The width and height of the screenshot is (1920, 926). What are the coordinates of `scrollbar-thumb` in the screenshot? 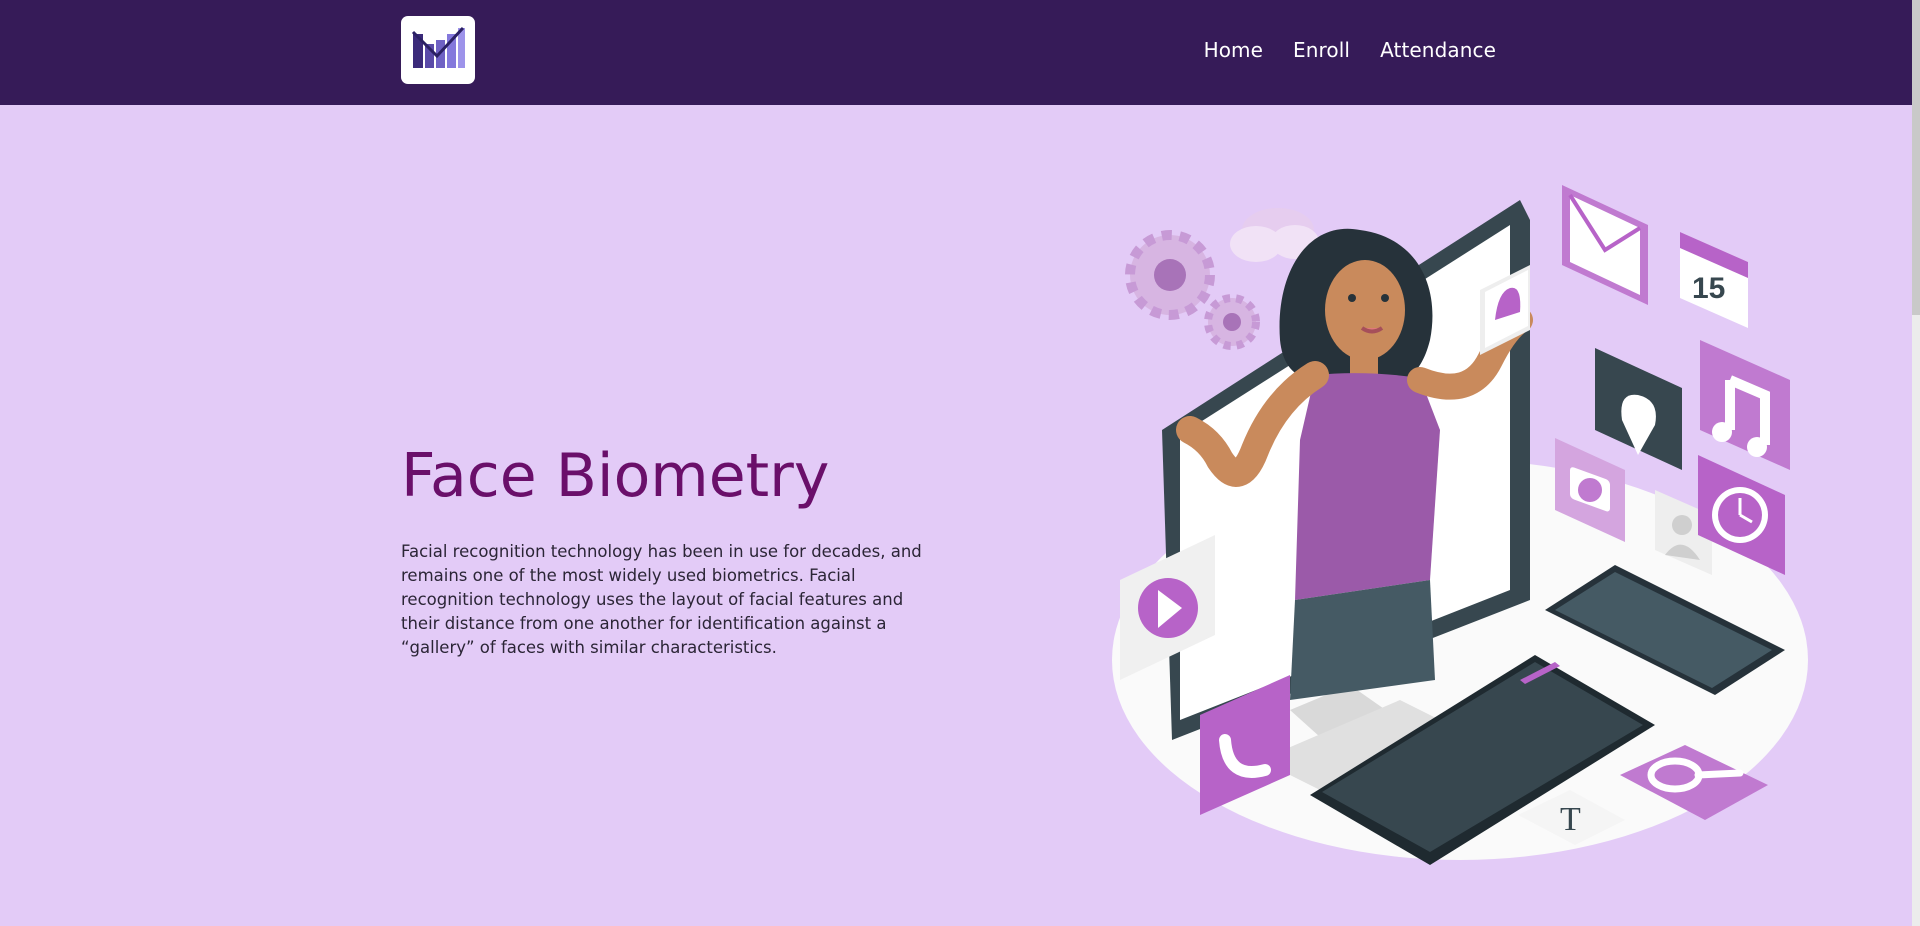 It's located at (1916, 157).